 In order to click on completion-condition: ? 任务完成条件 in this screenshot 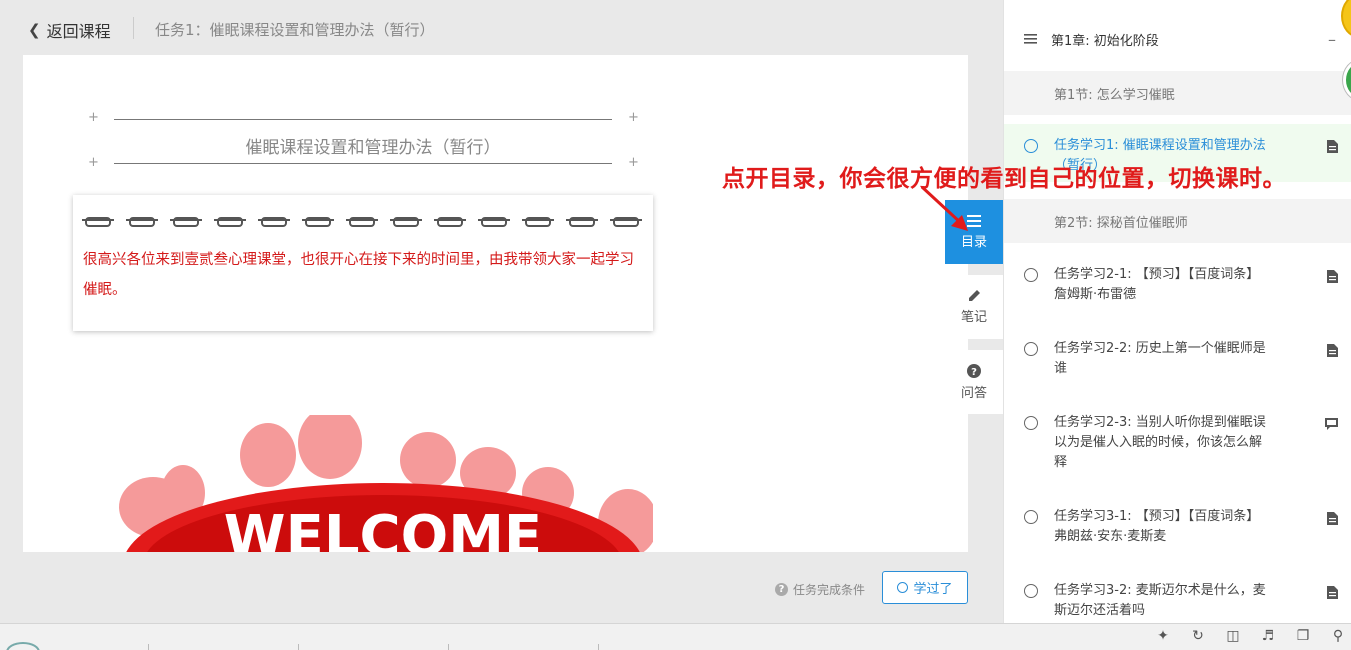, I will do `click(820, 589)`.